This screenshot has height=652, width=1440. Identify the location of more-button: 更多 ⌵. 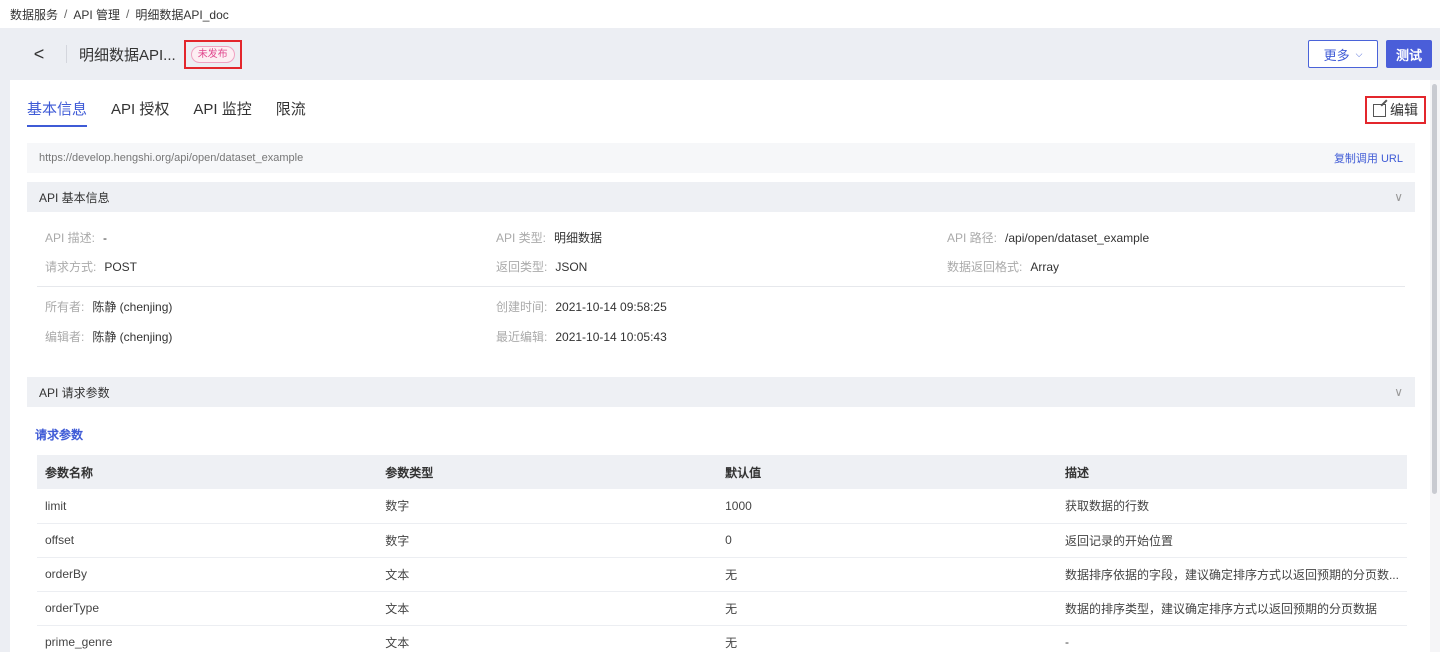
(1343, 54).